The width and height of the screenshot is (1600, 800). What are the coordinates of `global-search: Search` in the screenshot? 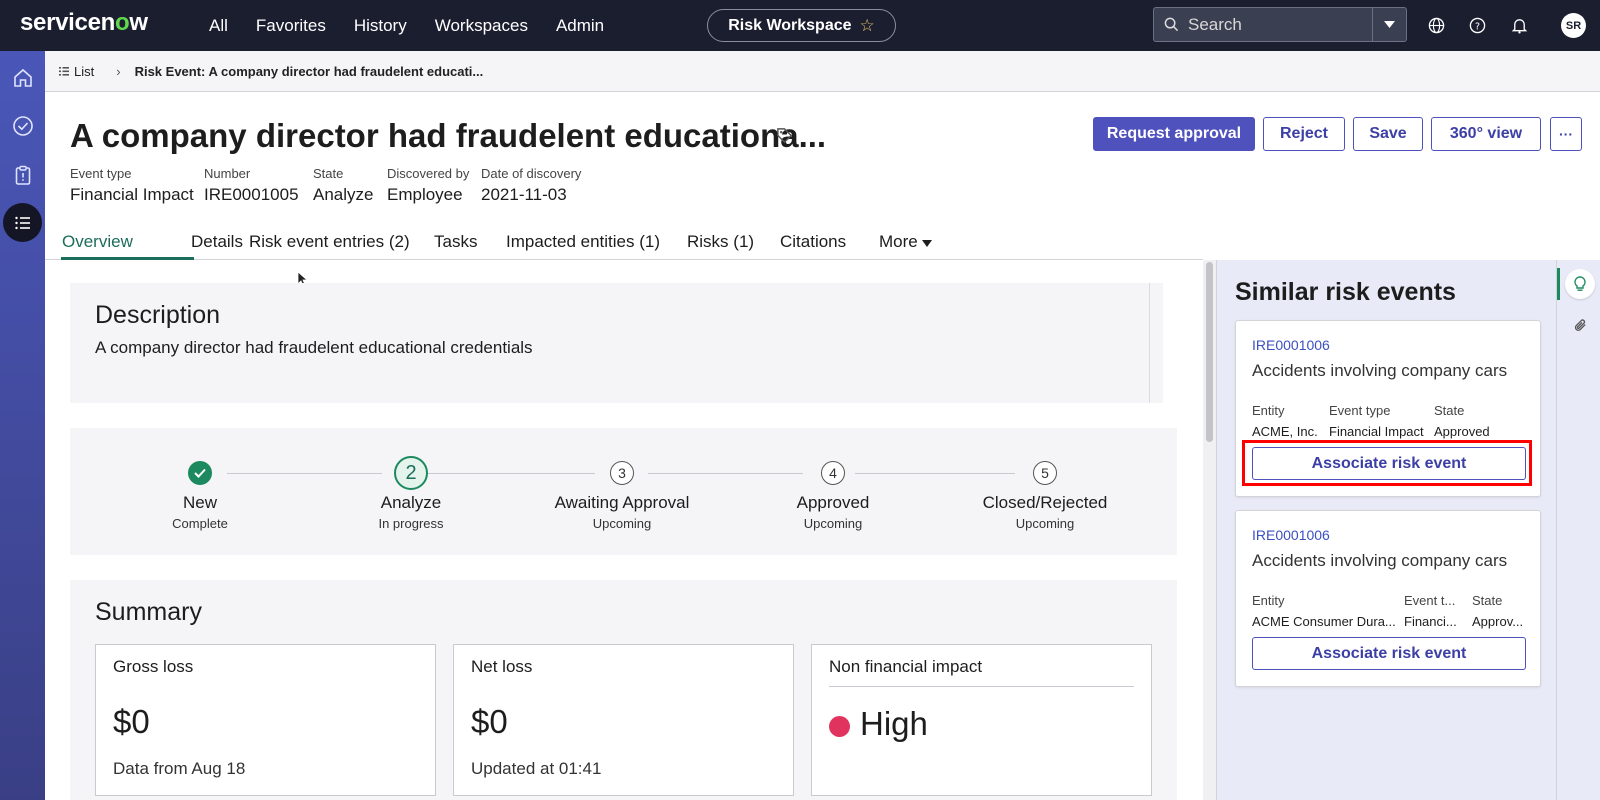 It's located at (1280, 24).